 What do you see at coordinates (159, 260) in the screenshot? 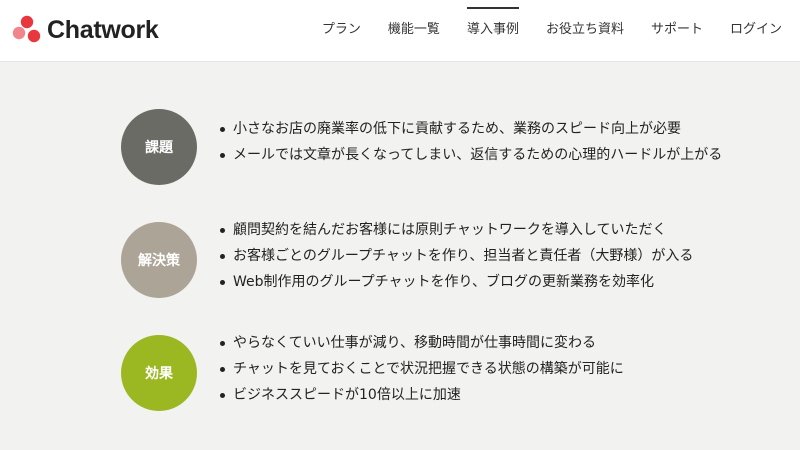
I see `solution-badge: 解決策` at bounding box center [159, 260].